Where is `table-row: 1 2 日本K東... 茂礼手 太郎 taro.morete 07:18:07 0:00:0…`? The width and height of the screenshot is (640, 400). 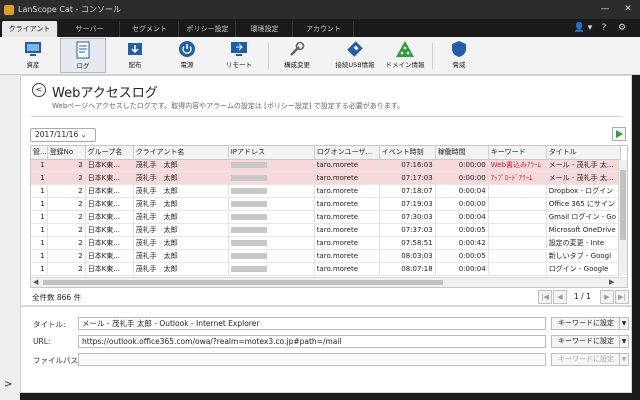 table-row: 1 2 日本K東... 茂礼手 太郎 taro.morete 07:18:07 0:00:0… is located at coordinates (326, 191).